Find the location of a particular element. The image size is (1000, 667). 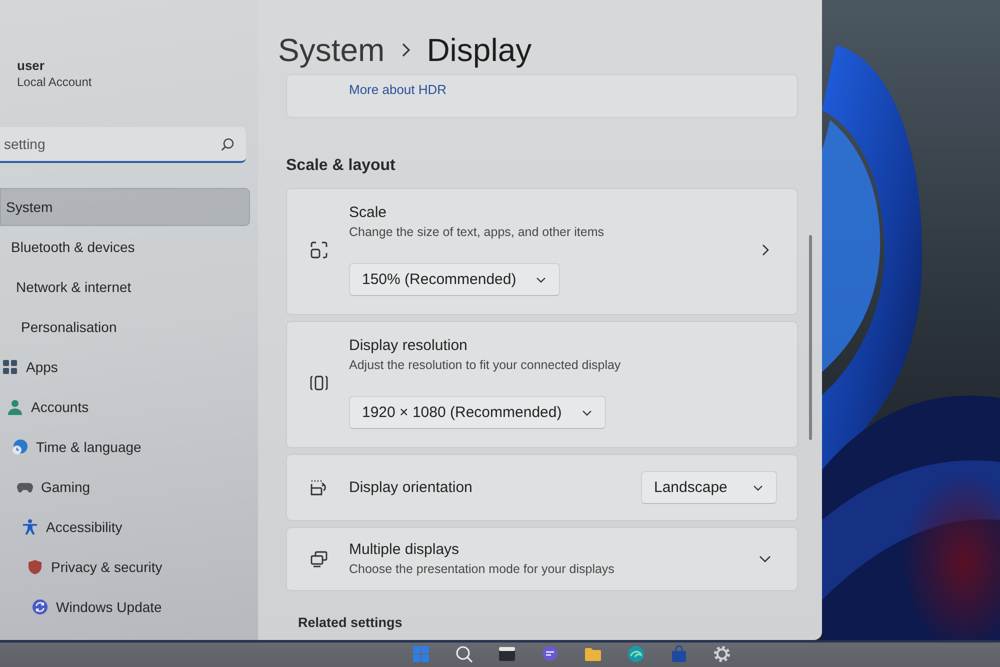

nav-item: Bluetooth & devices is located at coordinates (125, 247).